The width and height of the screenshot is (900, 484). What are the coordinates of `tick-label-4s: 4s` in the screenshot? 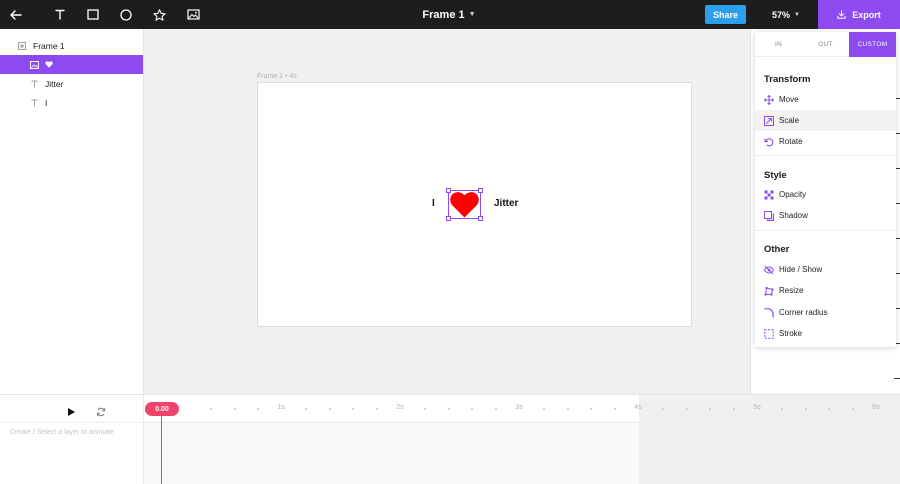 It's located at (638, 407).